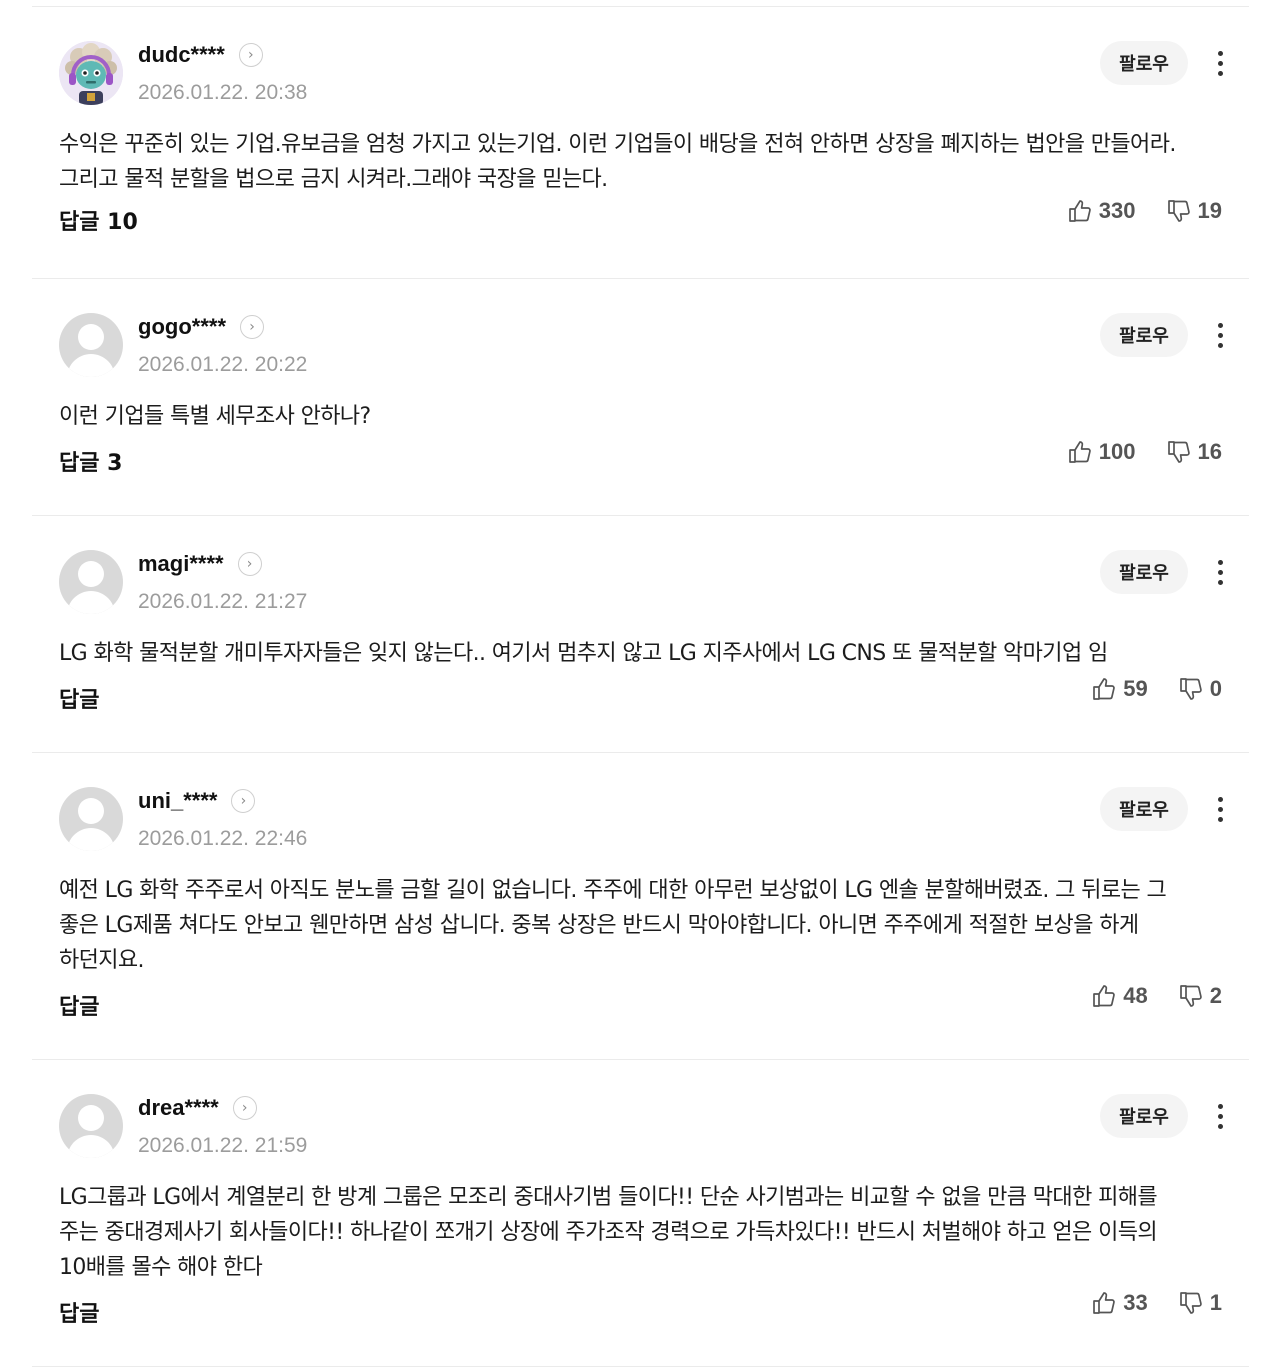 The height and width of the screenshot is (1367, 1280). Describe the element at coordinates (640, 459) in the screenshot. I see `comment-footer: 답글 3 100 16` at that location.